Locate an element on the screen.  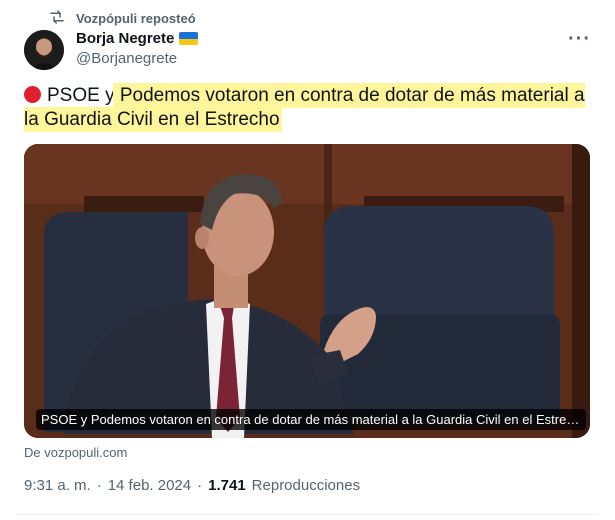
card-source: De vozpopuli.com is located at coordinates (75, 452).